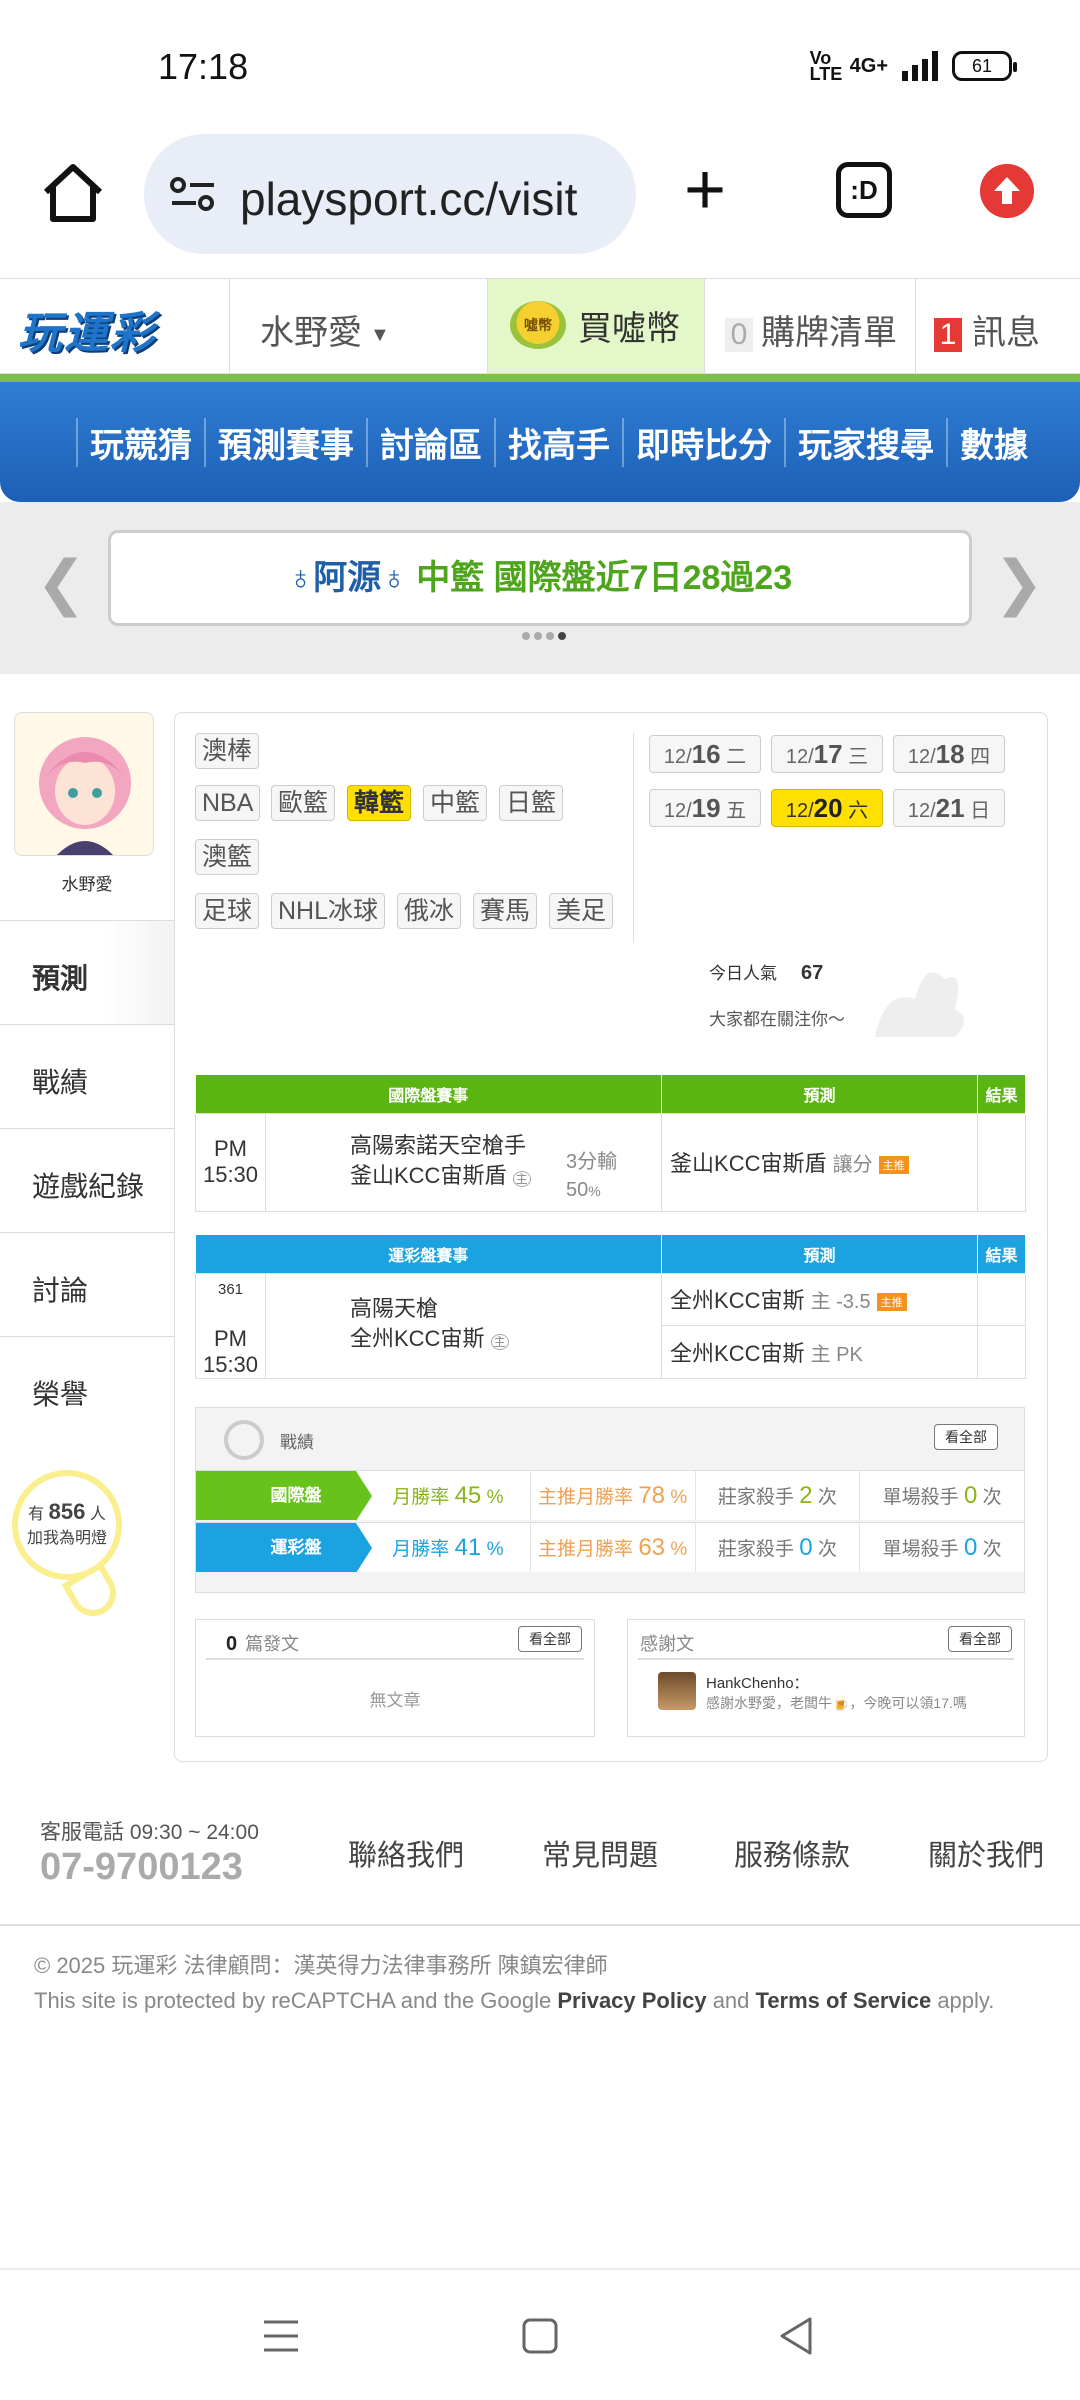 This screenshot has height=2400, width=1080. Describe the element at coordinates (604, 578) in the screenshot. I see `ticker-text: 中籃 國際盤近7日28過23` at that location.